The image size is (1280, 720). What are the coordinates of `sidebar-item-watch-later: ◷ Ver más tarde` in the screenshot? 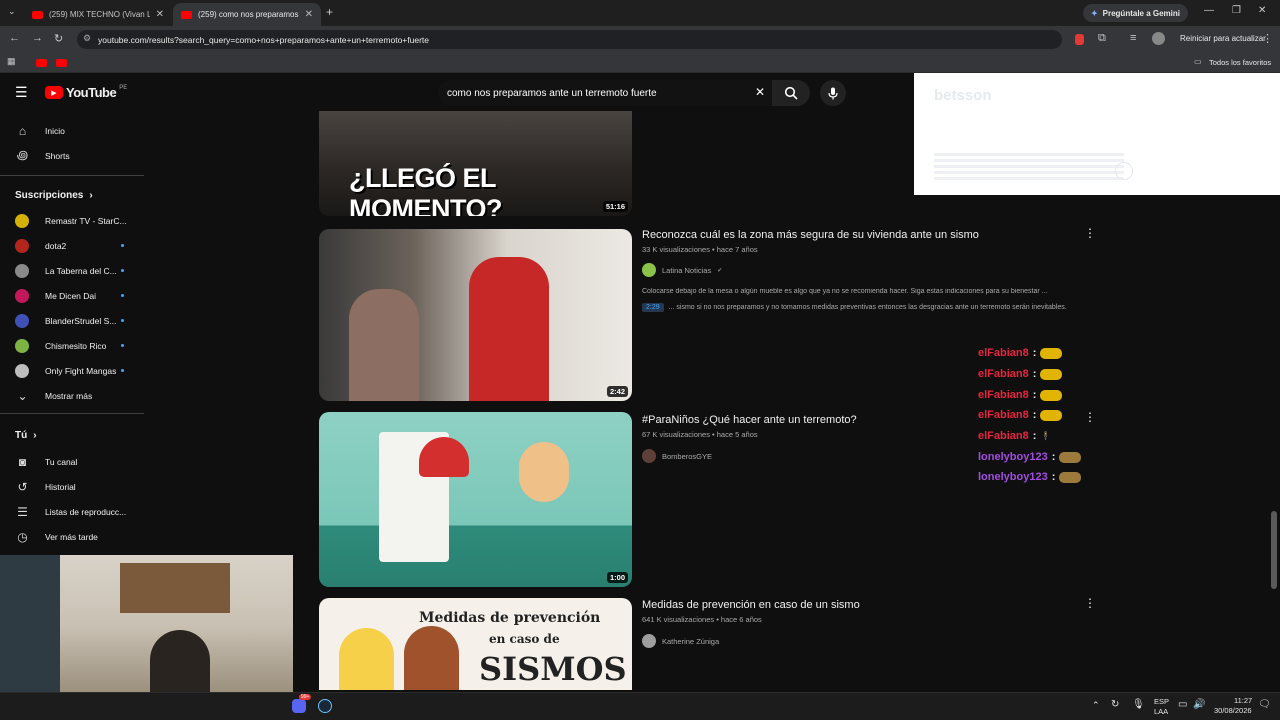 It's located at (72, 536).